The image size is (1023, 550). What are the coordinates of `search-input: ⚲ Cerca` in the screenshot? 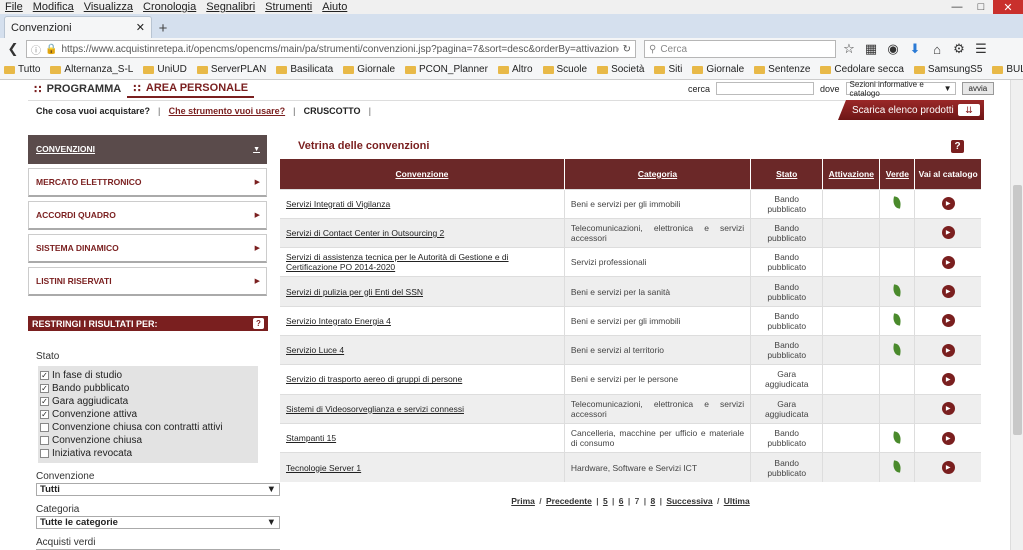 It's located at (740, 49).